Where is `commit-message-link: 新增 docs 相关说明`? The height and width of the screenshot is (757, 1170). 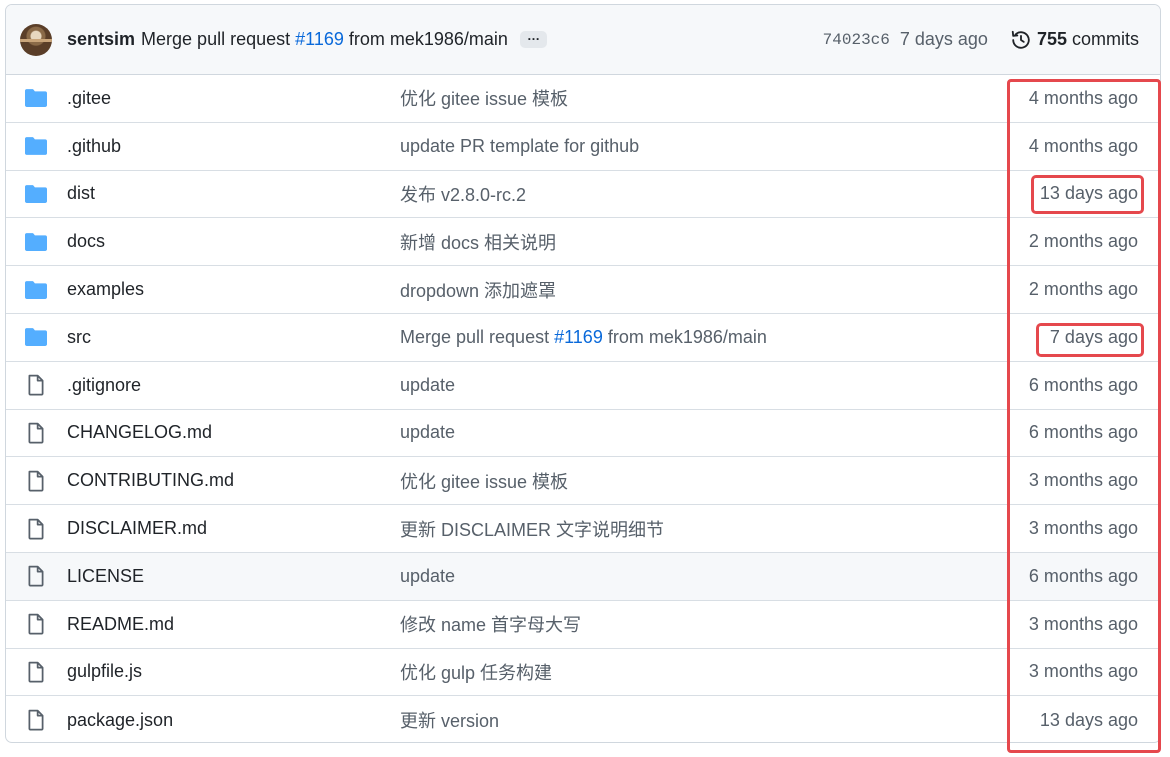 commit-message-link: 新增 docs 相关说明 is located at coordinates (478, 242).